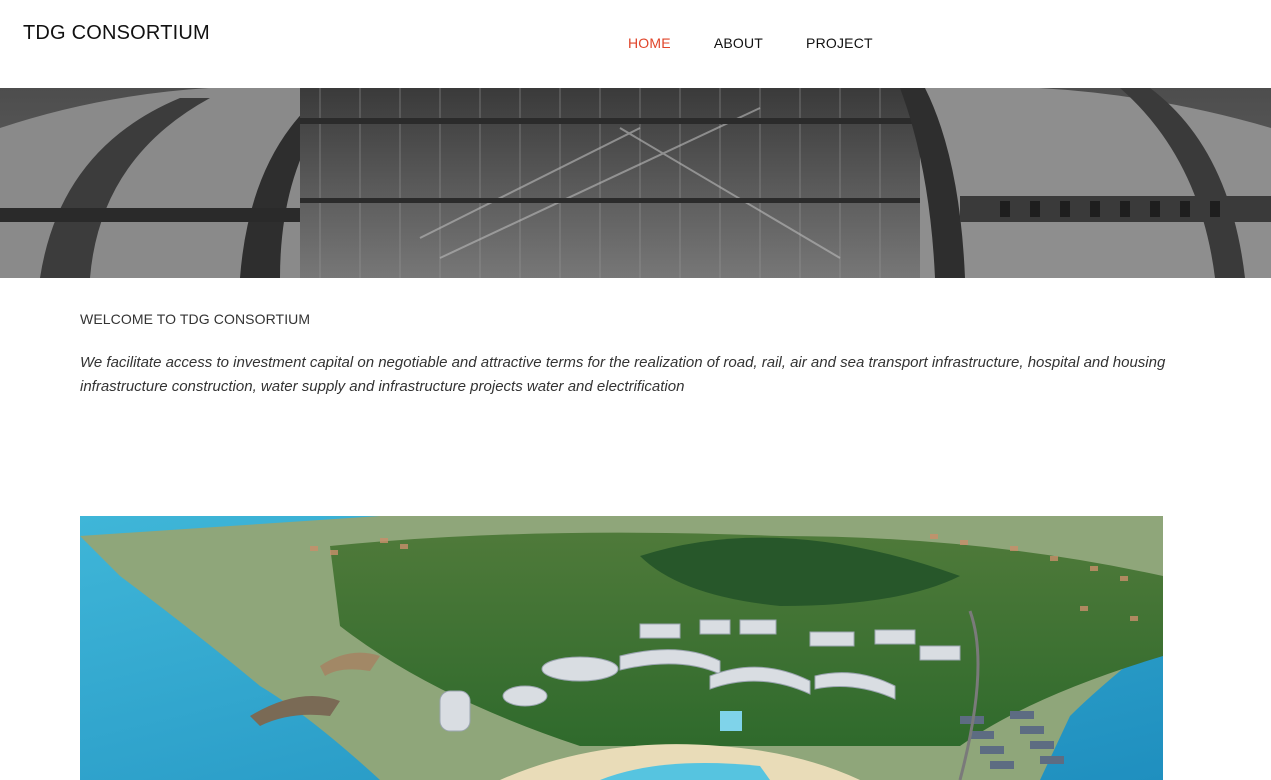 The height and width of the screenshot is (780, 1271). What do you see at coordinates (649, 45) in the screenshot?
I see `nav-home-link: HOME` at bounding box center [649, 45].